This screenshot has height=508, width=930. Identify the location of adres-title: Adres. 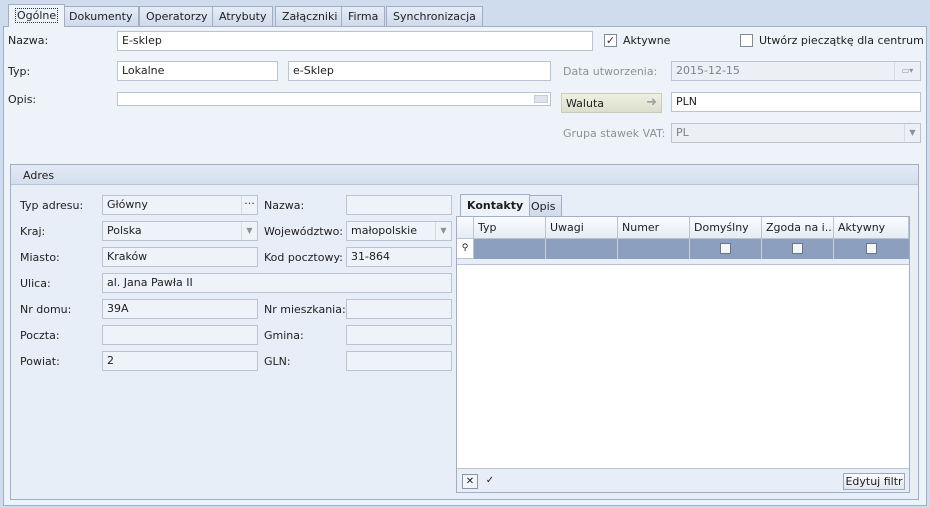
(39, 175).